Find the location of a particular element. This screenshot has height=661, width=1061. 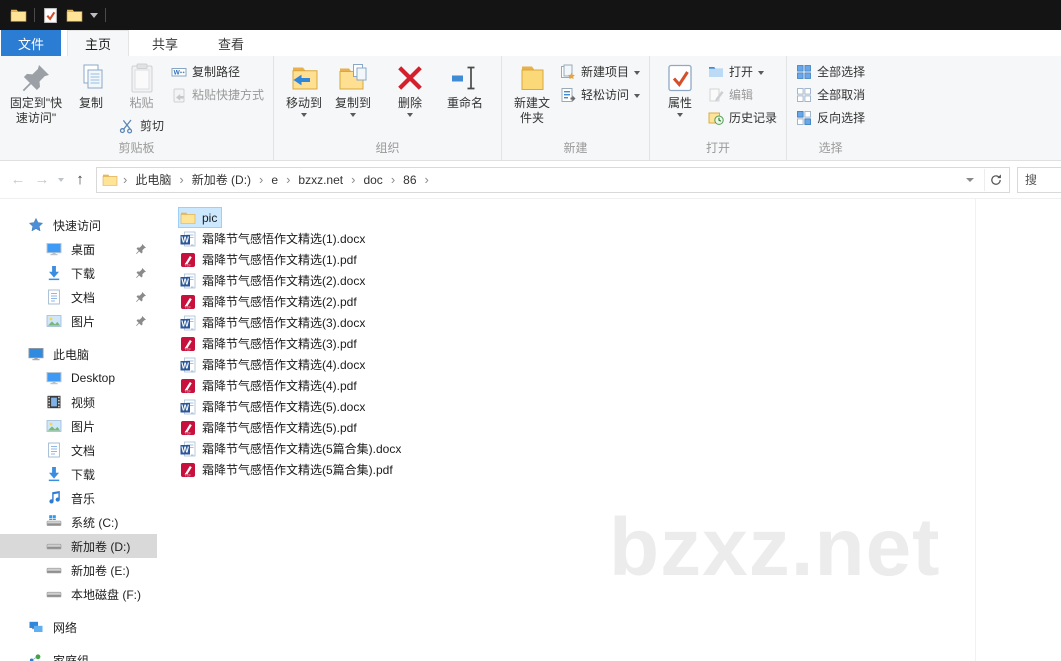

file-row: PDF 霜降节气感悟作文精选(3).pdf is located at coordinates (270, 343).